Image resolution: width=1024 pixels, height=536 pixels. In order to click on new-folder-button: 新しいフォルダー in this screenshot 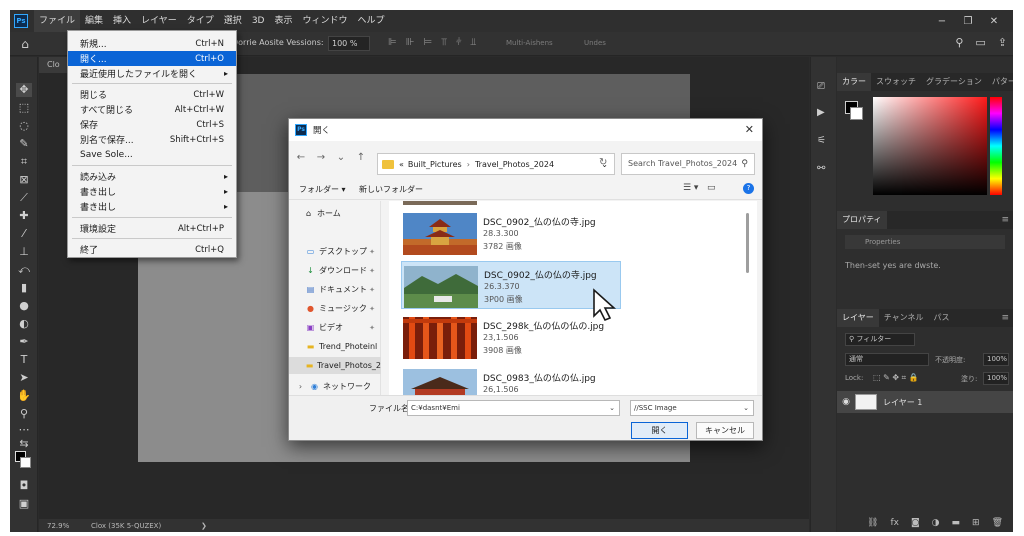, I will do `click(391, 189)`.